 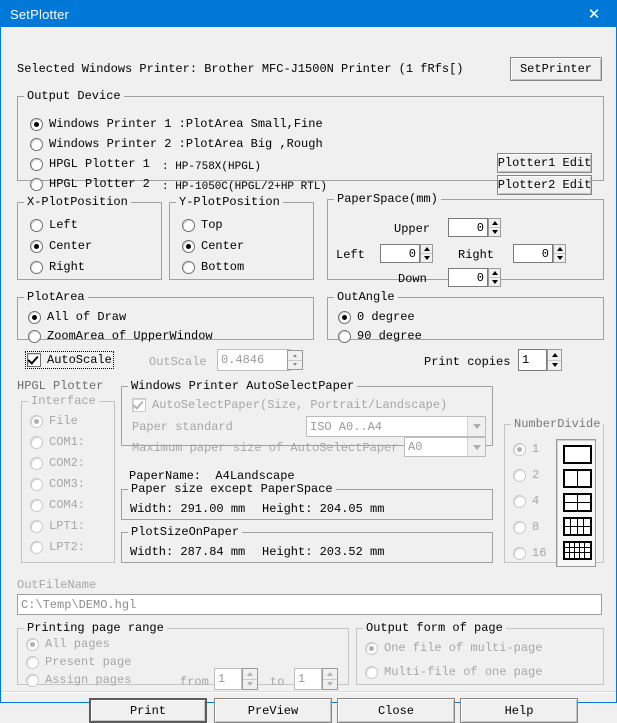 I want to click on radio-interface-file: File, so click(x=54, y=421).